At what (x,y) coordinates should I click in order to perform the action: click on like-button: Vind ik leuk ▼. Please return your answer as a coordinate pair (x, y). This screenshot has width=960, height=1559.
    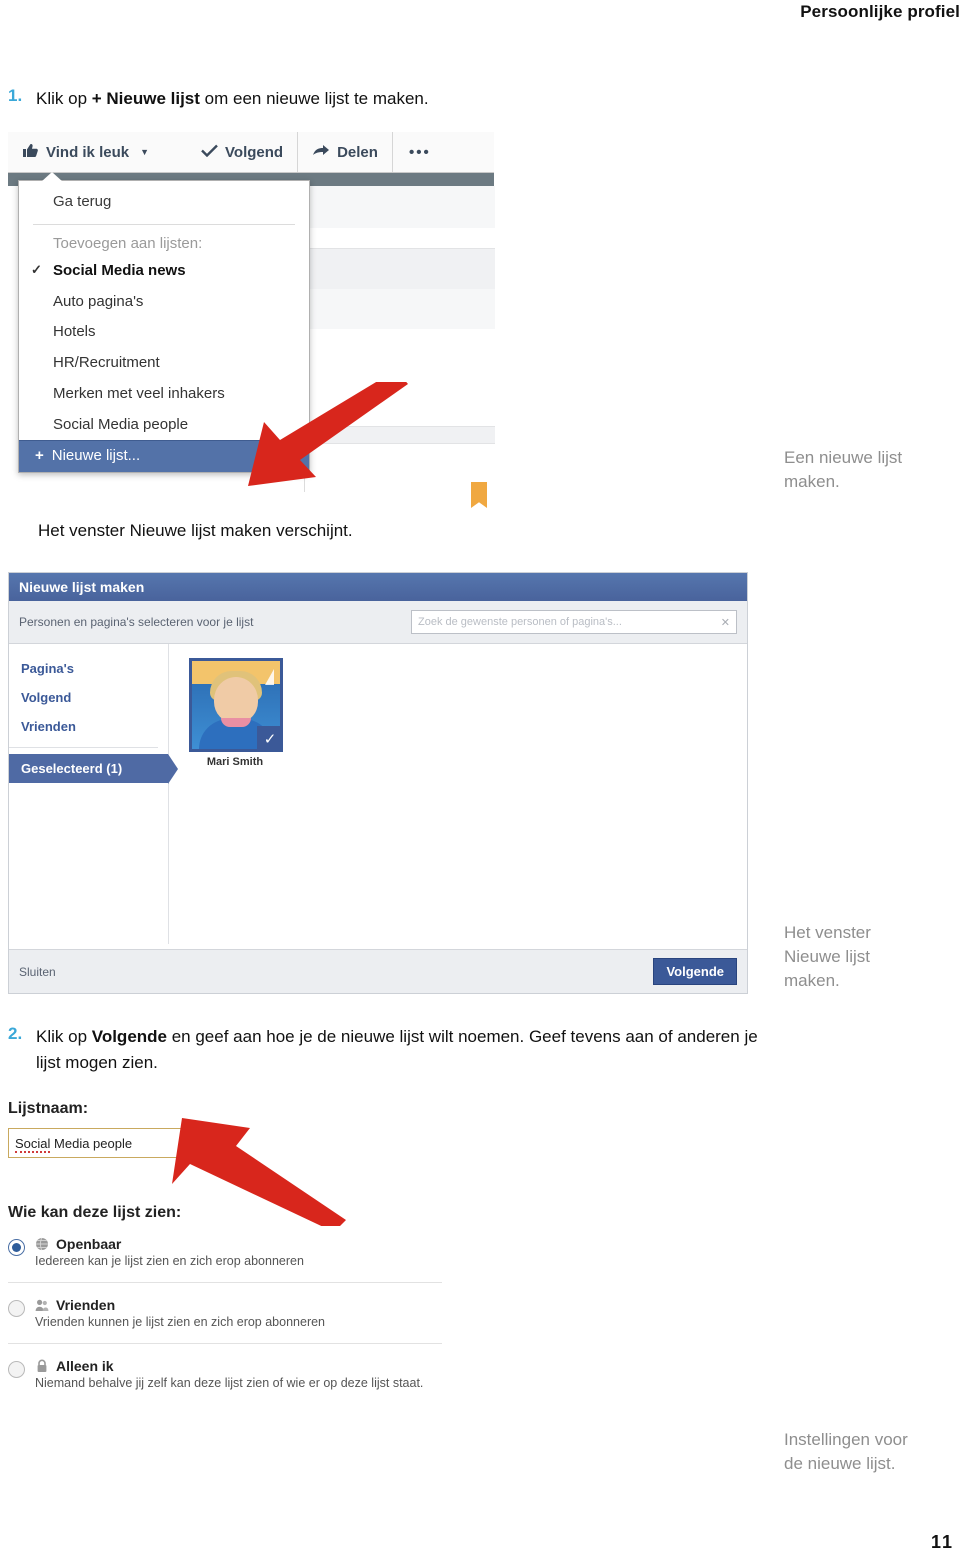
    Looking at the image, I should click on (85, 152).